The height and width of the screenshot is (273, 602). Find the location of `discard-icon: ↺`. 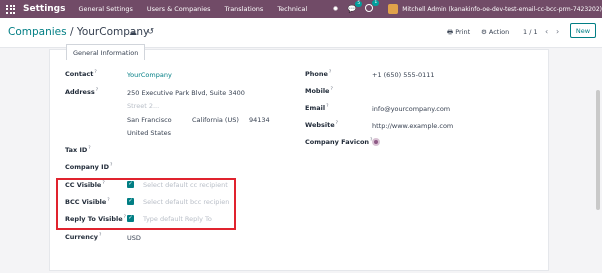

discard-icon: ↺ is located at coordinates (150, 32).